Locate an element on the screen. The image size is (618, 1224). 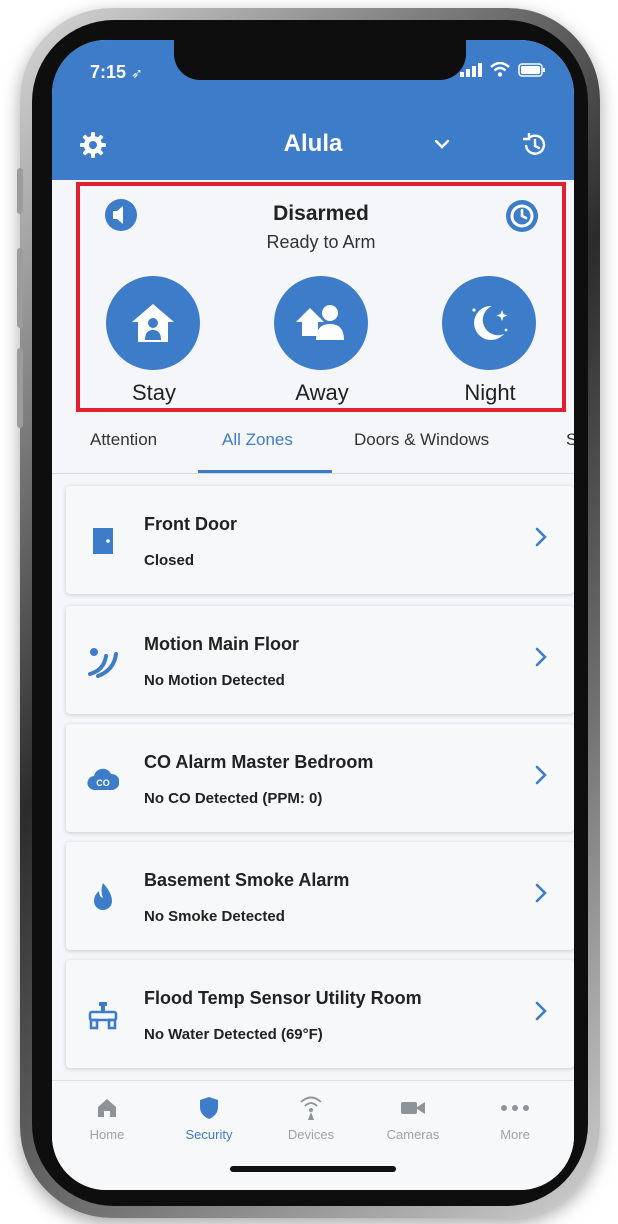
moon-stars-icon is located at coordinates (490, 322).